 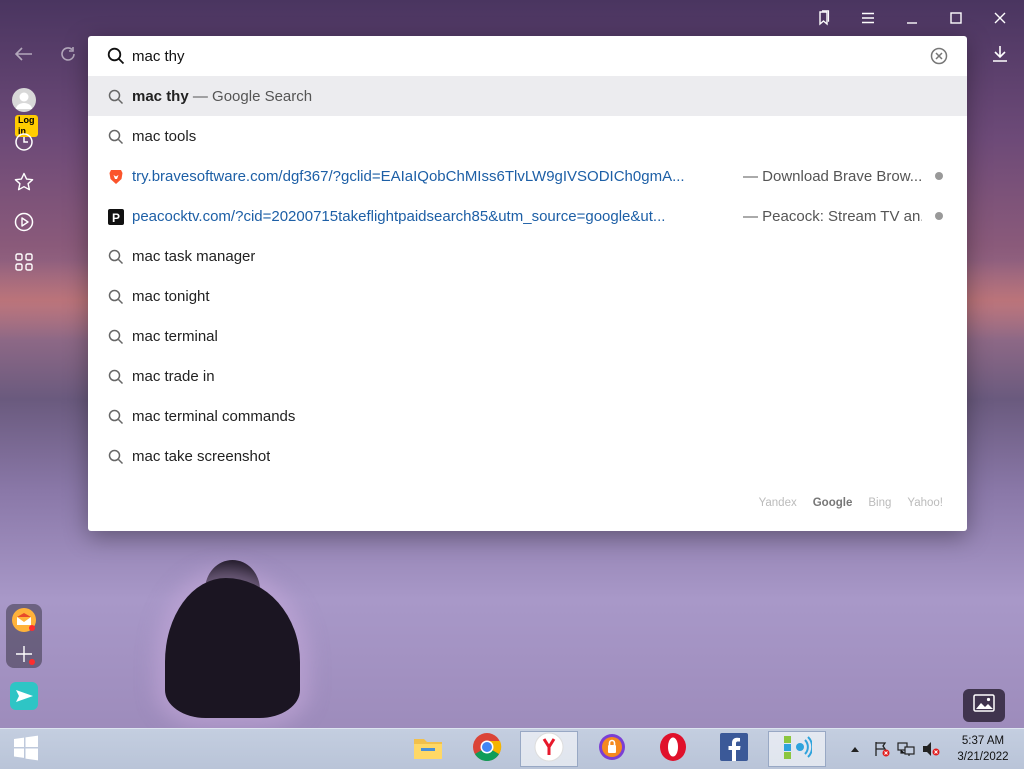 I want to click on search-engine-switcher: Yandex Google Bing Yahoo!, so click(x=851, y=503).